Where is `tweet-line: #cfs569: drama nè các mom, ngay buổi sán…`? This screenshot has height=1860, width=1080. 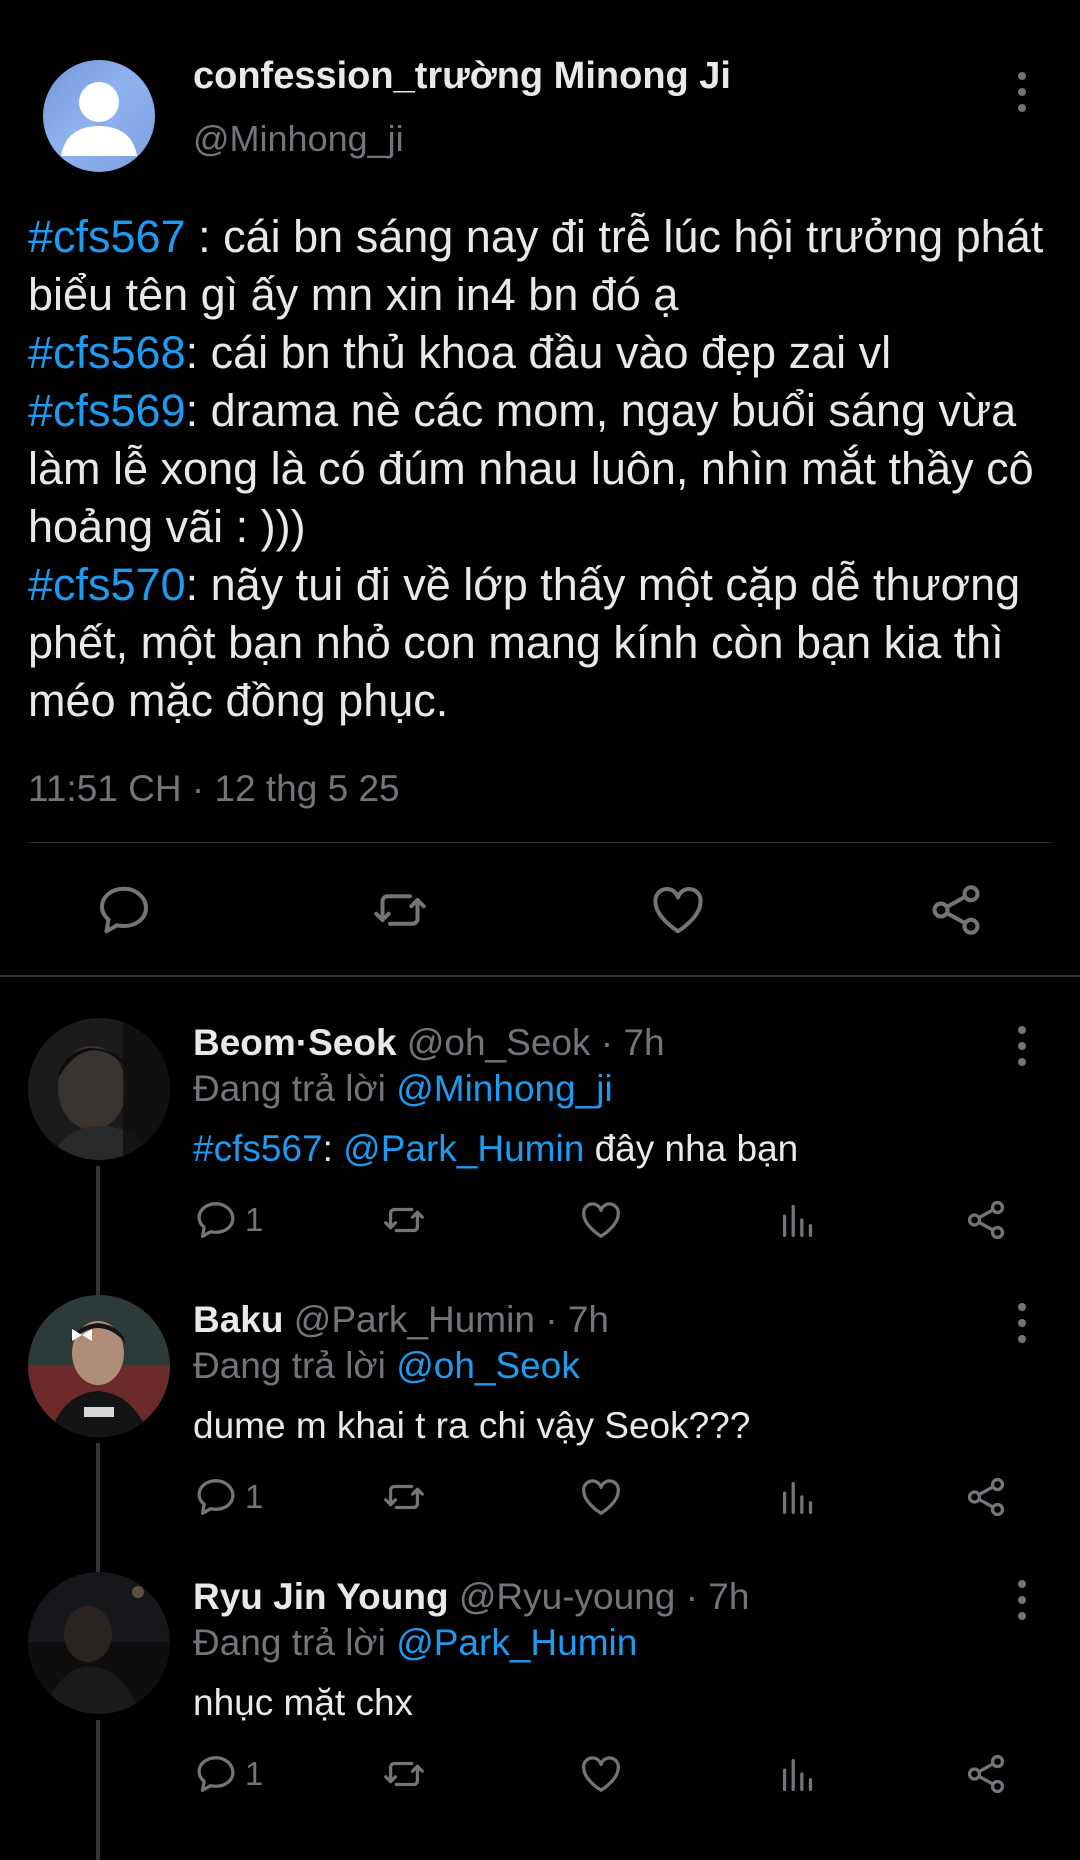 tweet-line: #cfs569: drama nè các mom, ngay buổi sán… is located at coordinates (543, 469).